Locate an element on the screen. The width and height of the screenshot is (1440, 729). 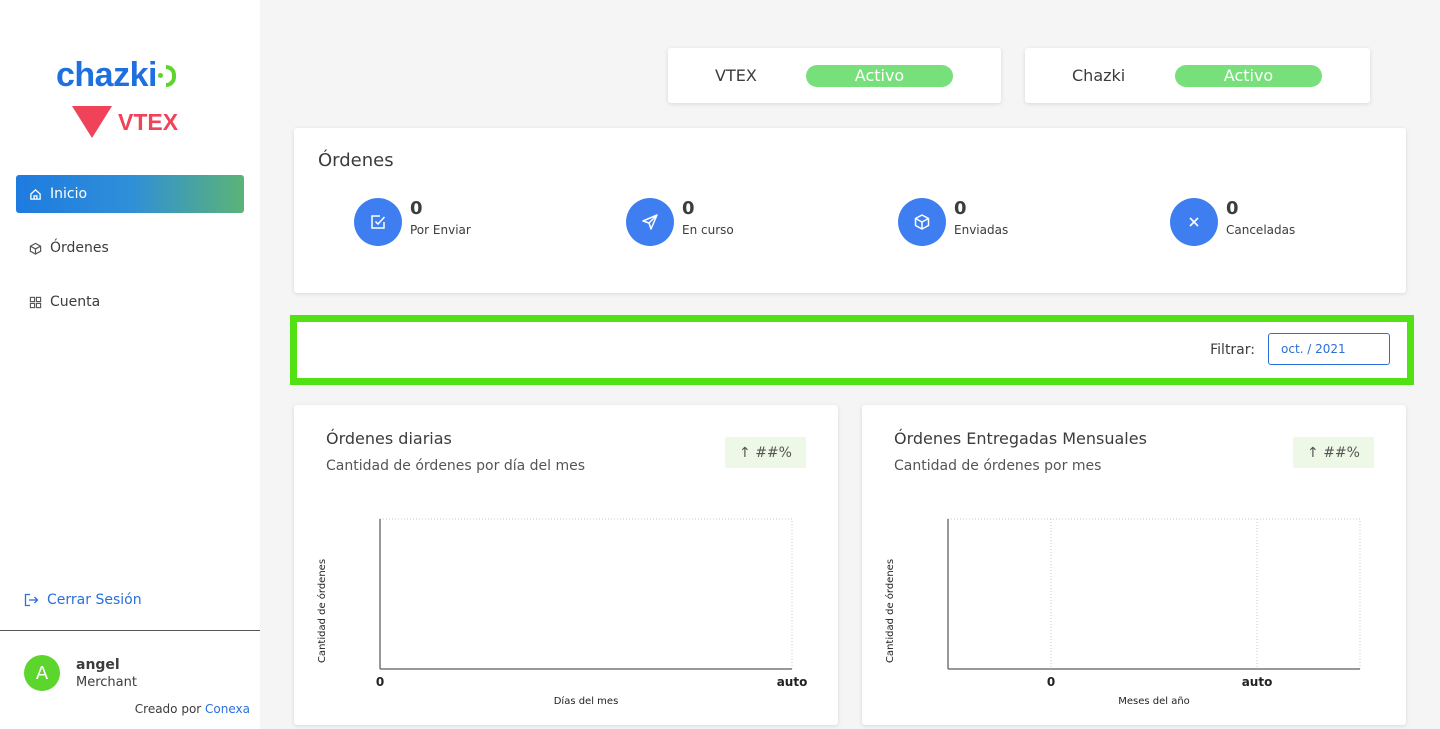
month-filter-input: oct. / 2021 is located at coordinates (1329, 349).